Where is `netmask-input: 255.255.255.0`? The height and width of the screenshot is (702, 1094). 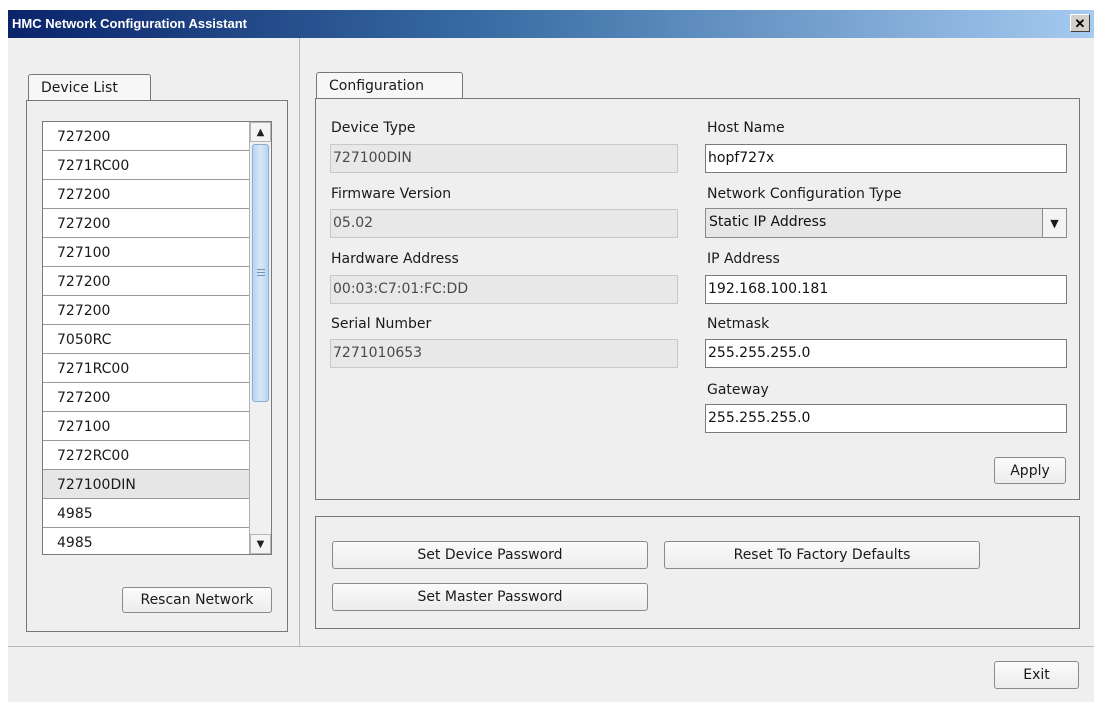 netmask-input: 255.255.255.0 is located at coordinates (886, 353).